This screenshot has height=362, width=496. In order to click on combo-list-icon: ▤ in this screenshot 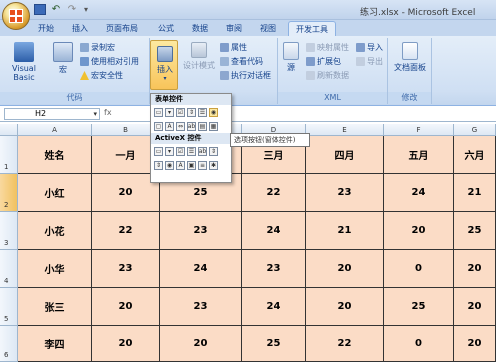, I will do `click(202, 126)`.